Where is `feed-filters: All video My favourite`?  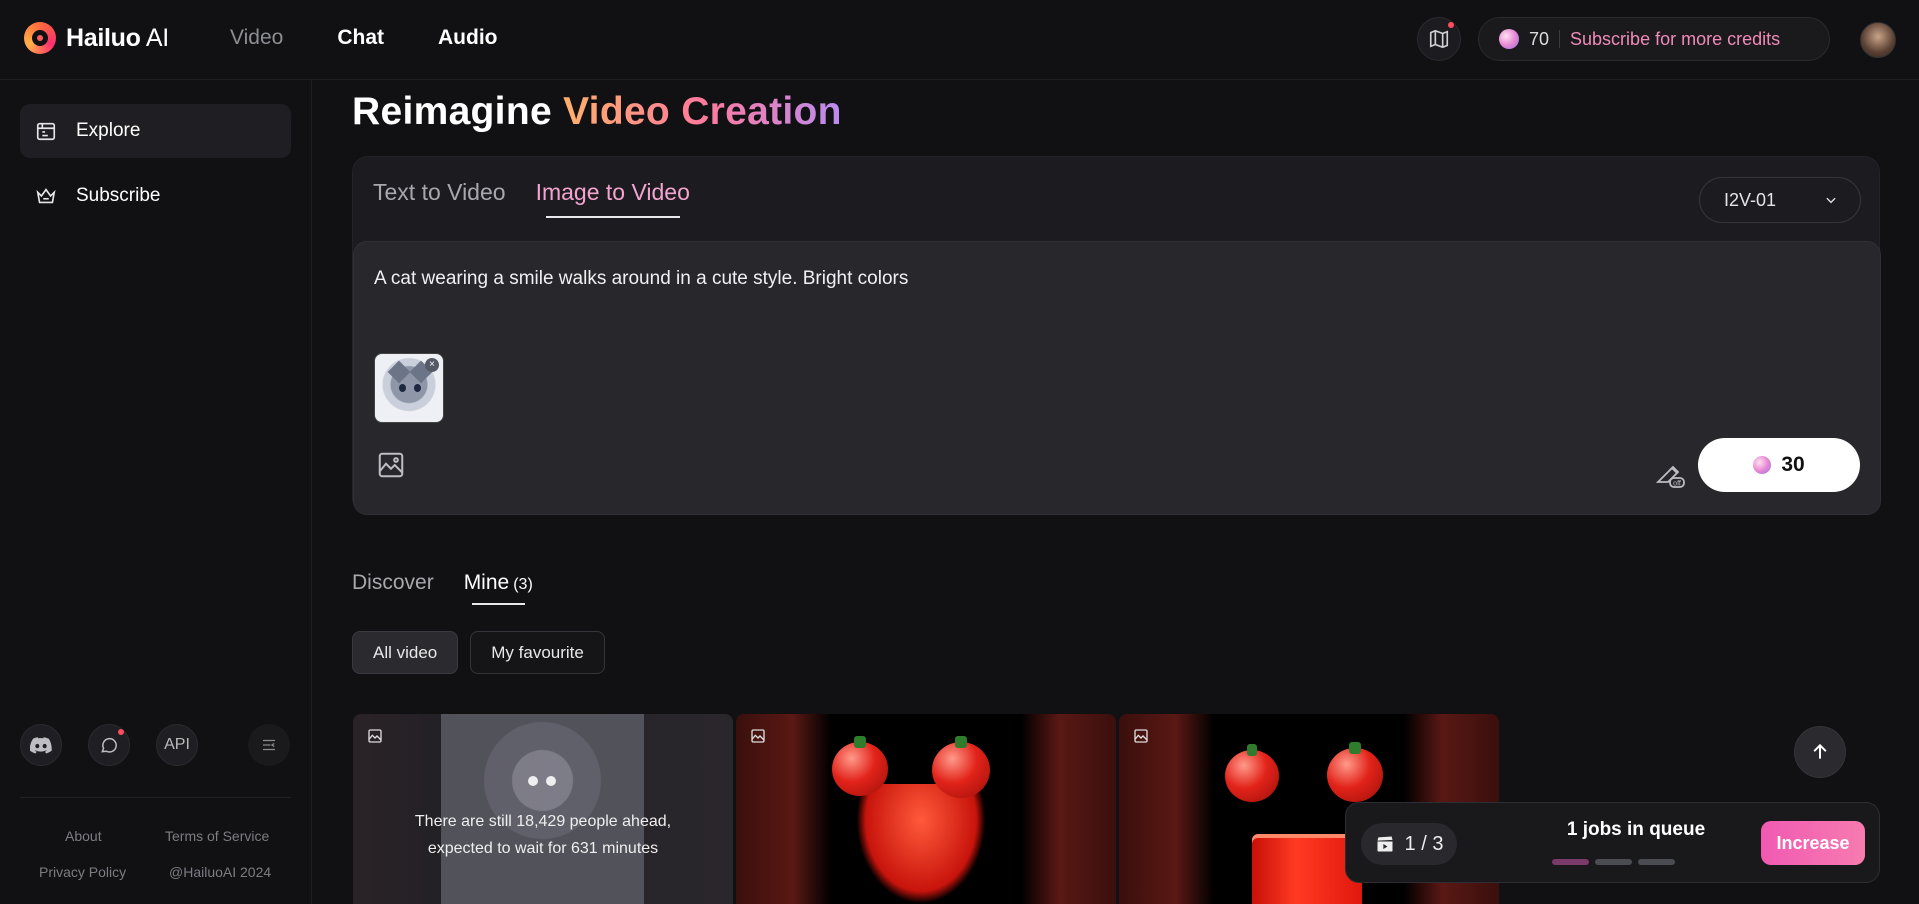 feed-filters: All video My favourite is located at coordinates (478, 652).